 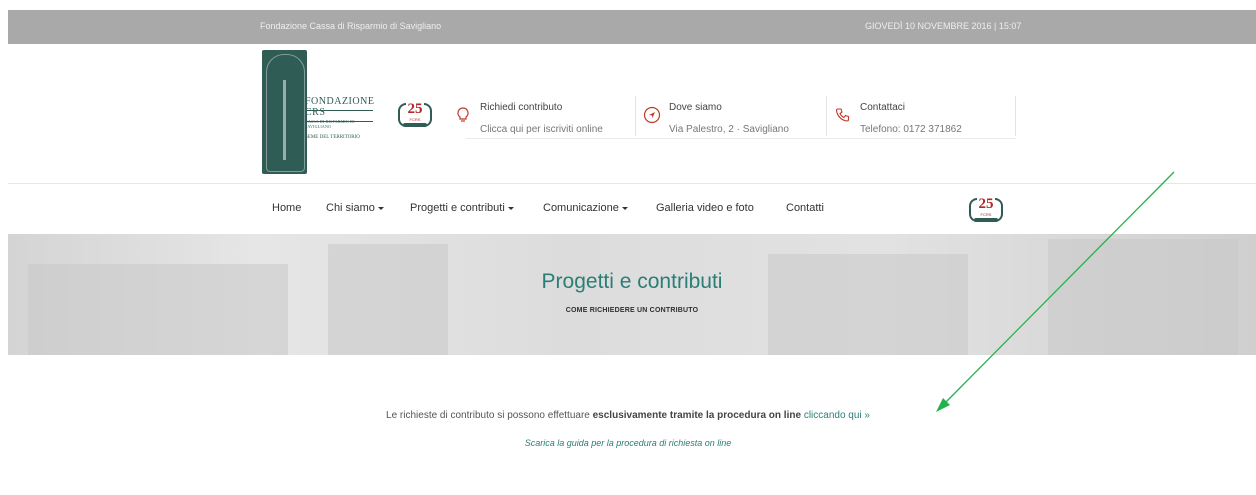 I want to click on annotation-arrow-icon, so click(x=1055, y=291).